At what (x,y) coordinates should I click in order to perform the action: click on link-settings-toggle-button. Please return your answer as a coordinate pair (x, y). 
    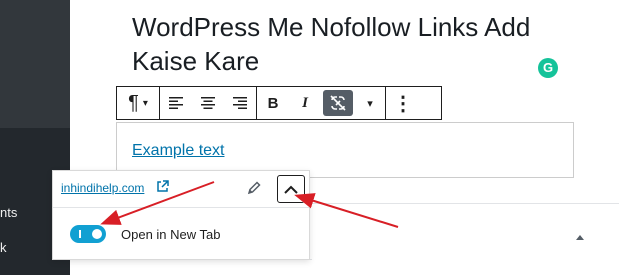
    Looking at the image, I should click on (291, 189).